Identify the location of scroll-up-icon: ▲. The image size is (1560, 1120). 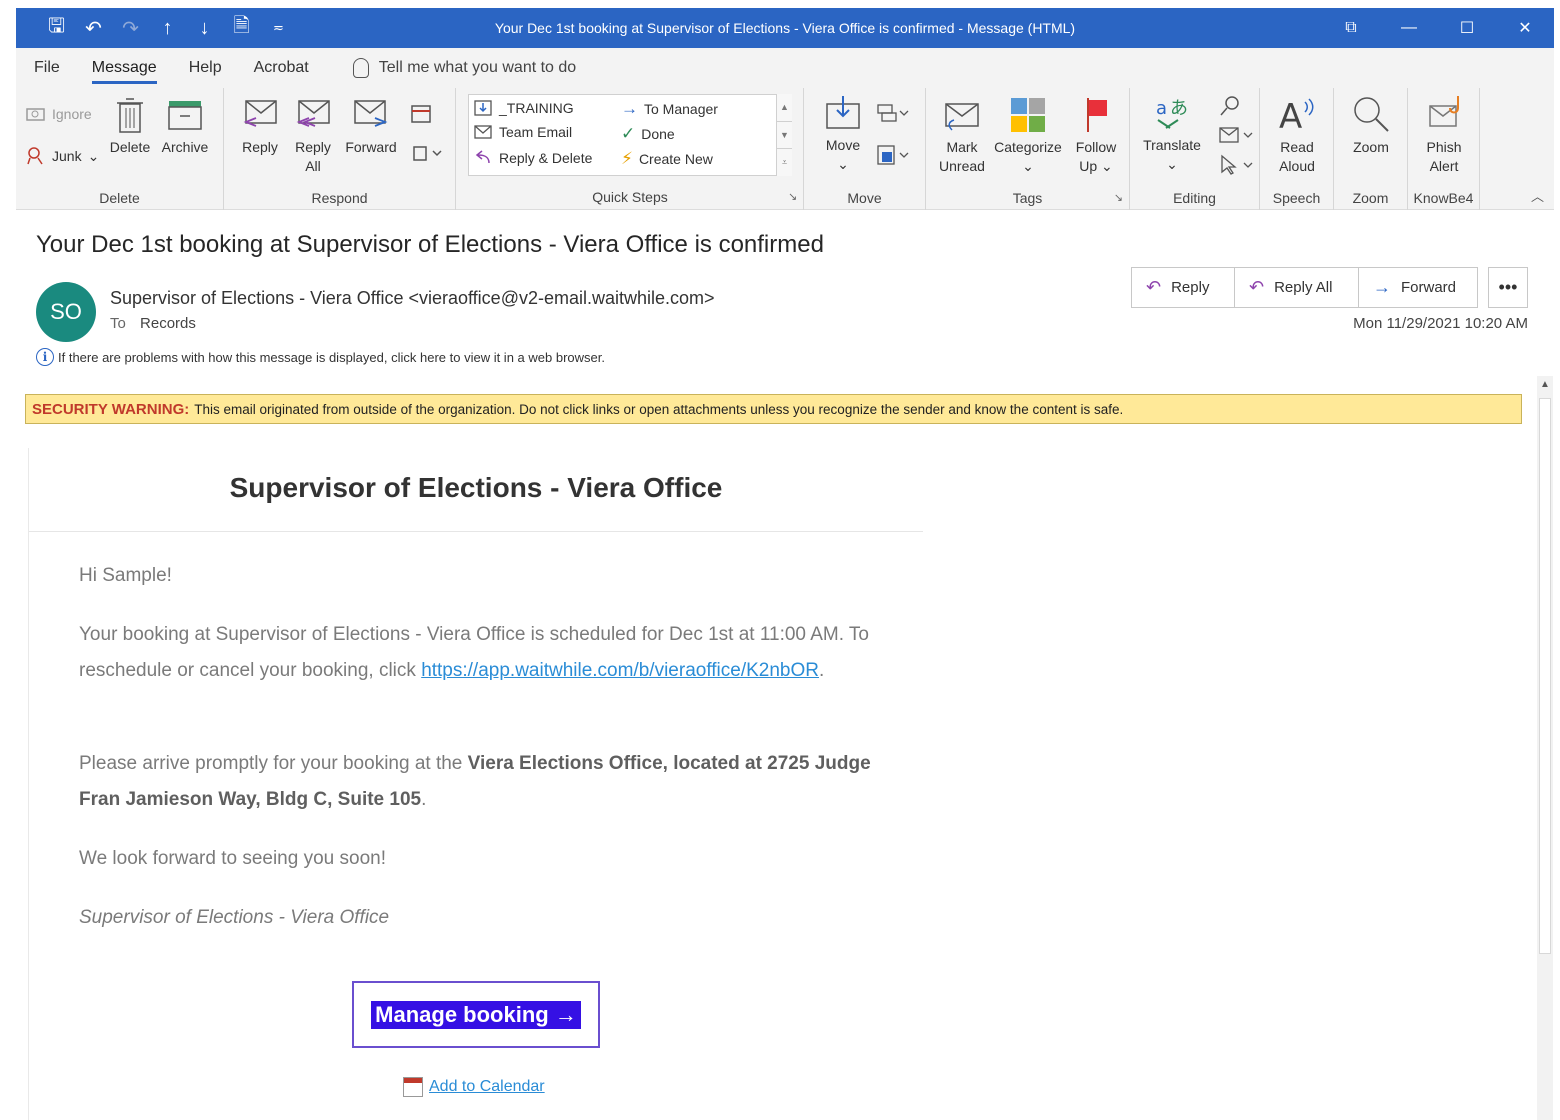
(784, 107).